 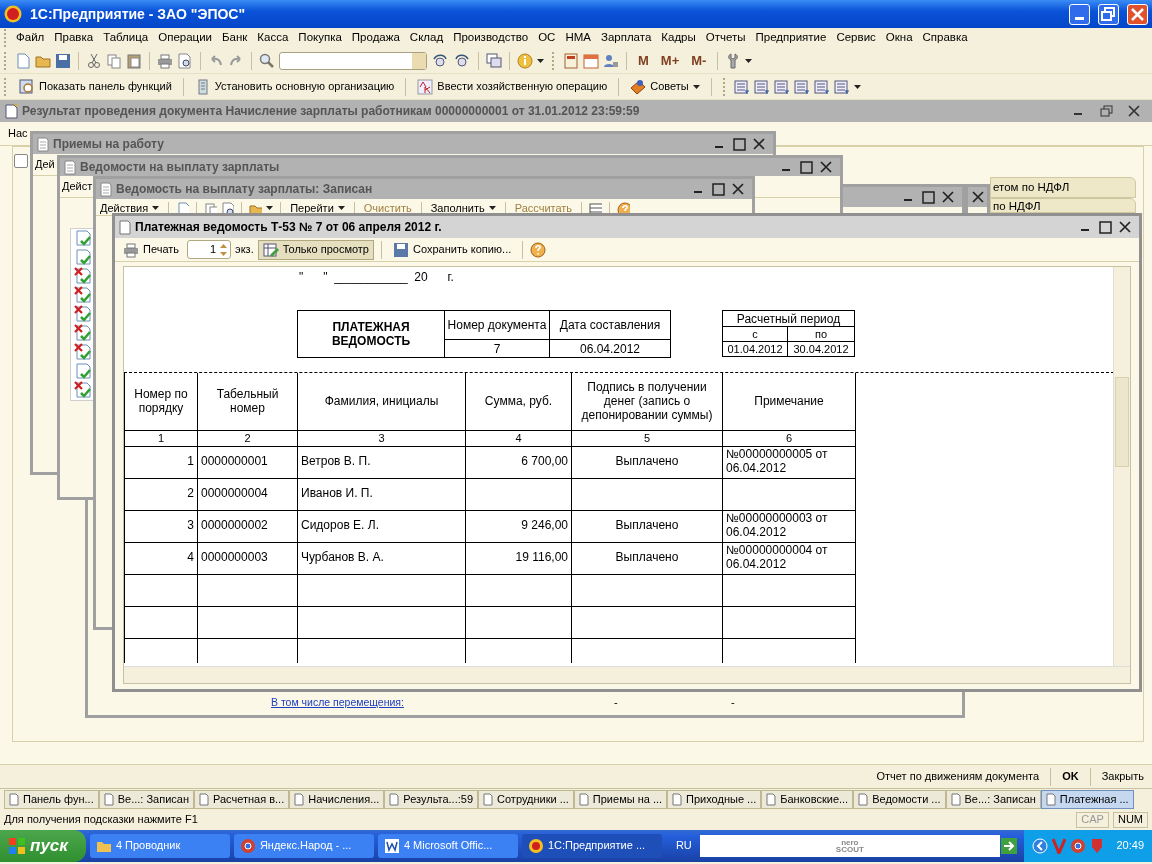 I want to click on menu-item: Производство, so click(x=491, y=38).